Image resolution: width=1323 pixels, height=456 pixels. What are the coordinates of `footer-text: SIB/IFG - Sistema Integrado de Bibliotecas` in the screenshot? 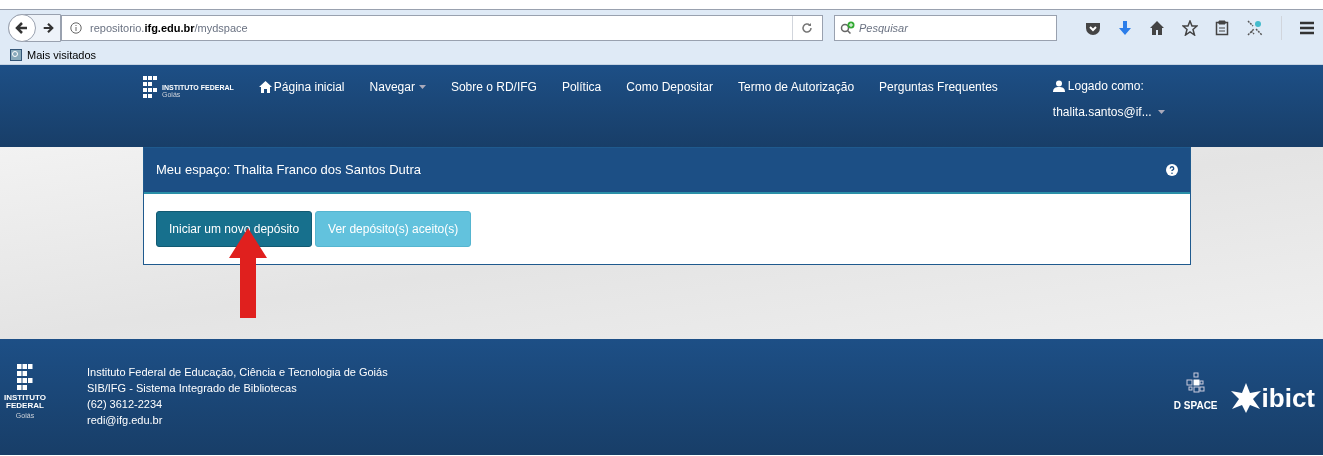 It's located at (192, 388).